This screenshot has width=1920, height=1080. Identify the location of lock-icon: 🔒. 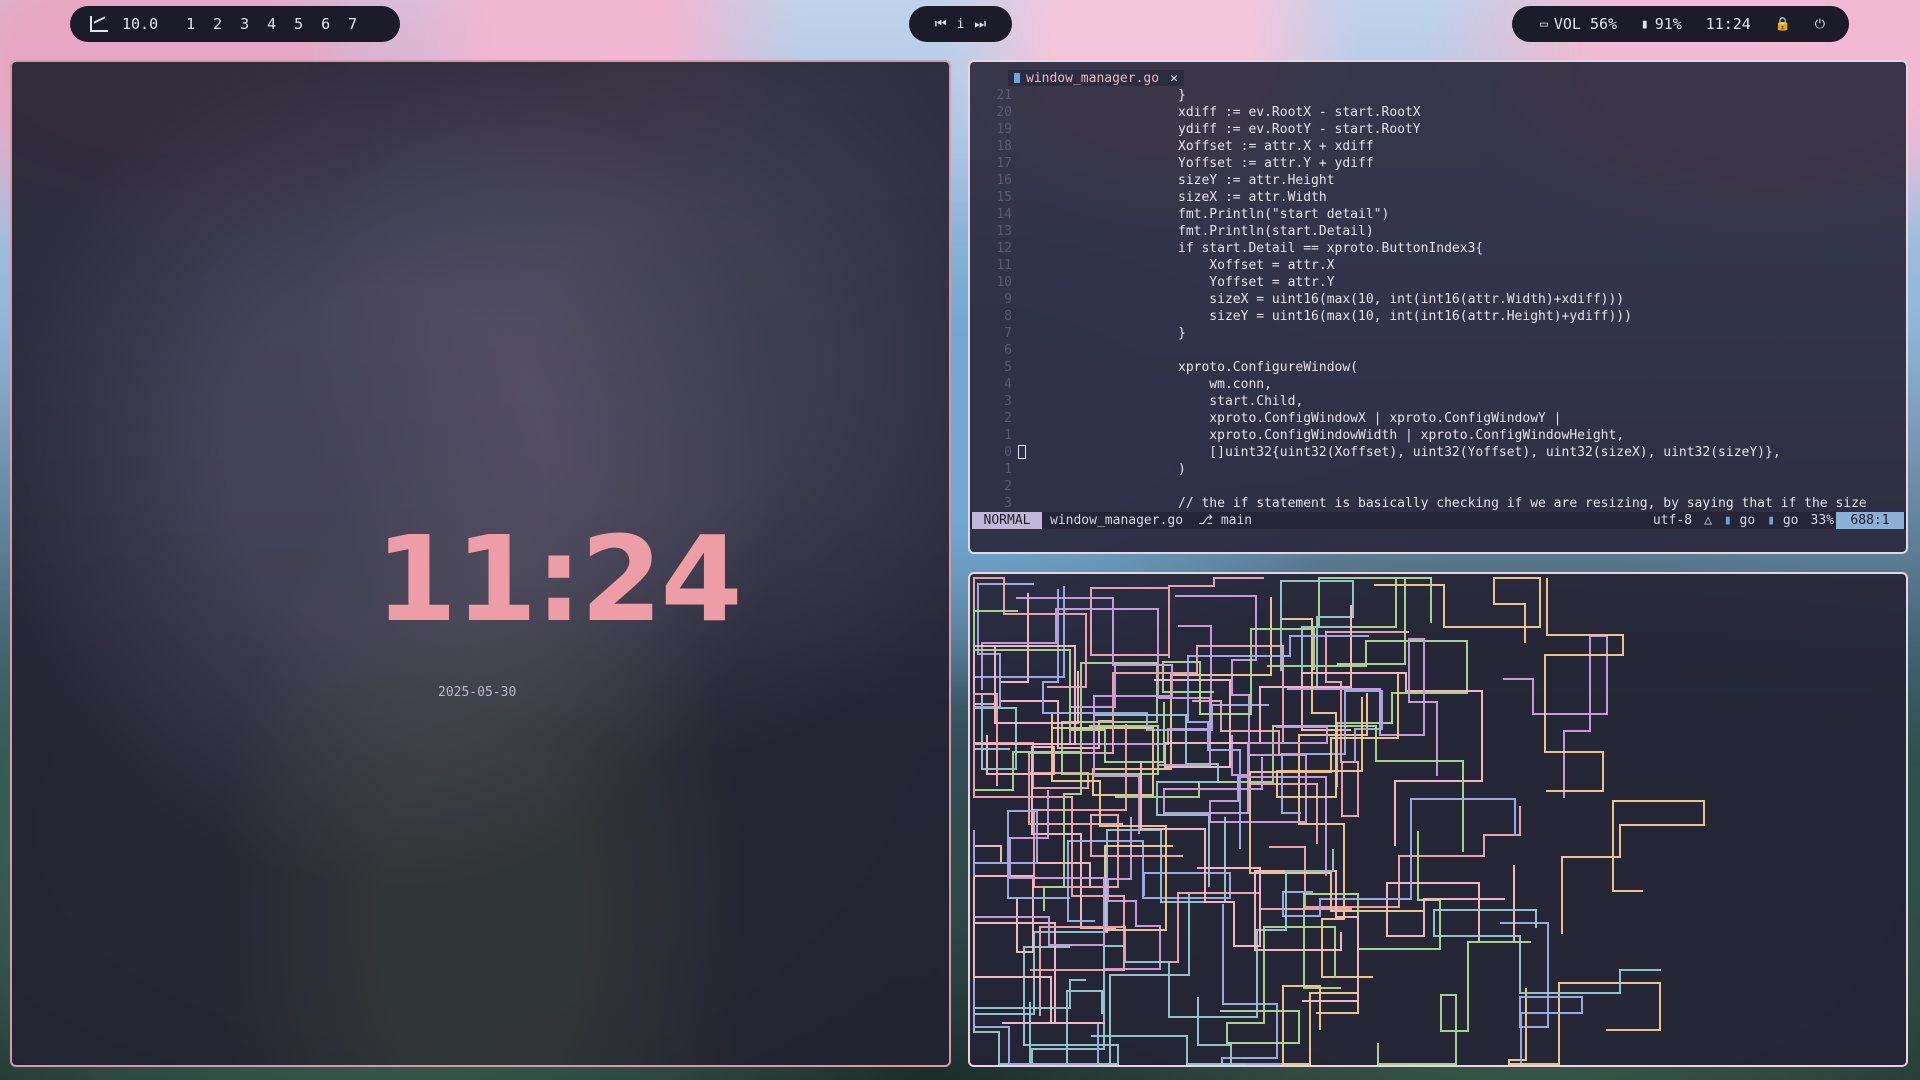
(1783, 24).